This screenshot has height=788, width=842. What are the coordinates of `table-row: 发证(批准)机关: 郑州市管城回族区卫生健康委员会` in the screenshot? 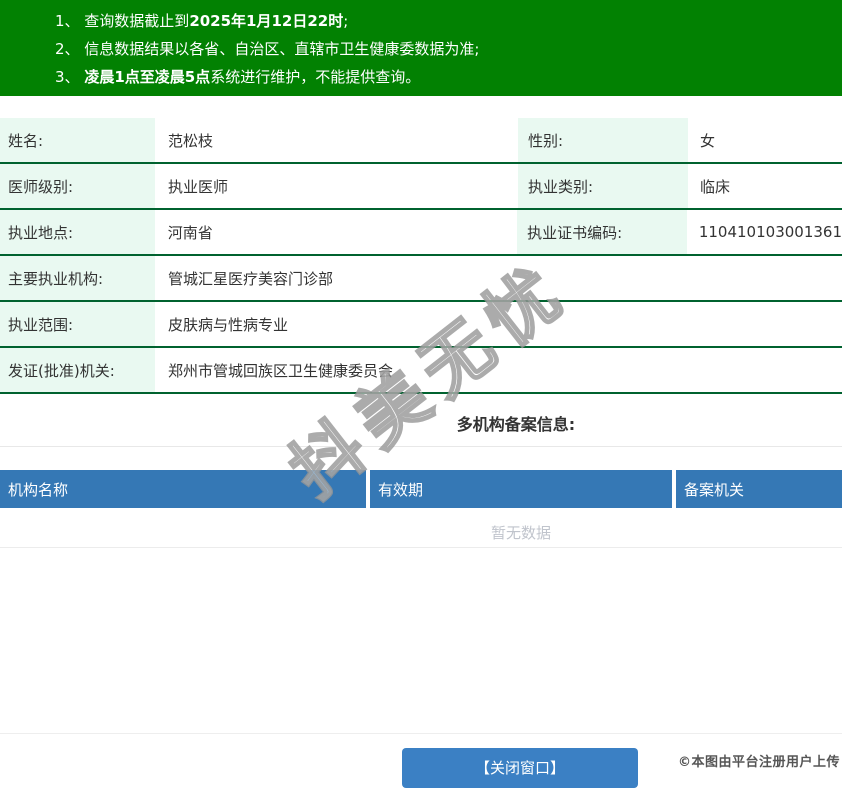 It's located at (421, 371).